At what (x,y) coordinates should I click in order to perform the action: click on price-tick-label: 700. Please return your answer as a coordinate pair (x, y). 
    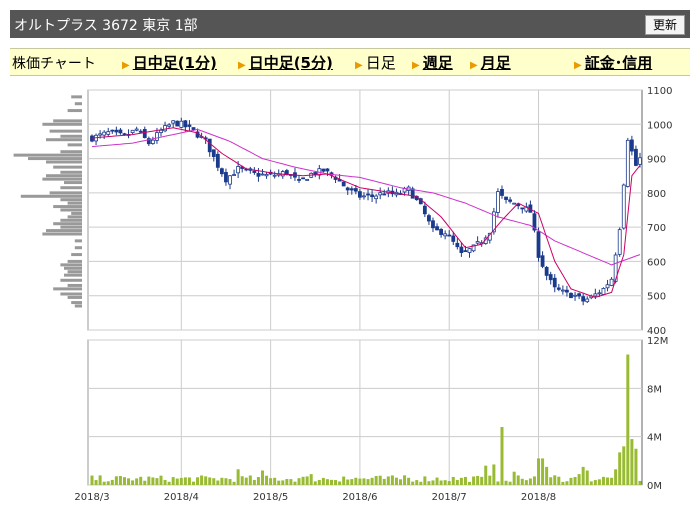
    Looking at the image, I should click on (656, 228).